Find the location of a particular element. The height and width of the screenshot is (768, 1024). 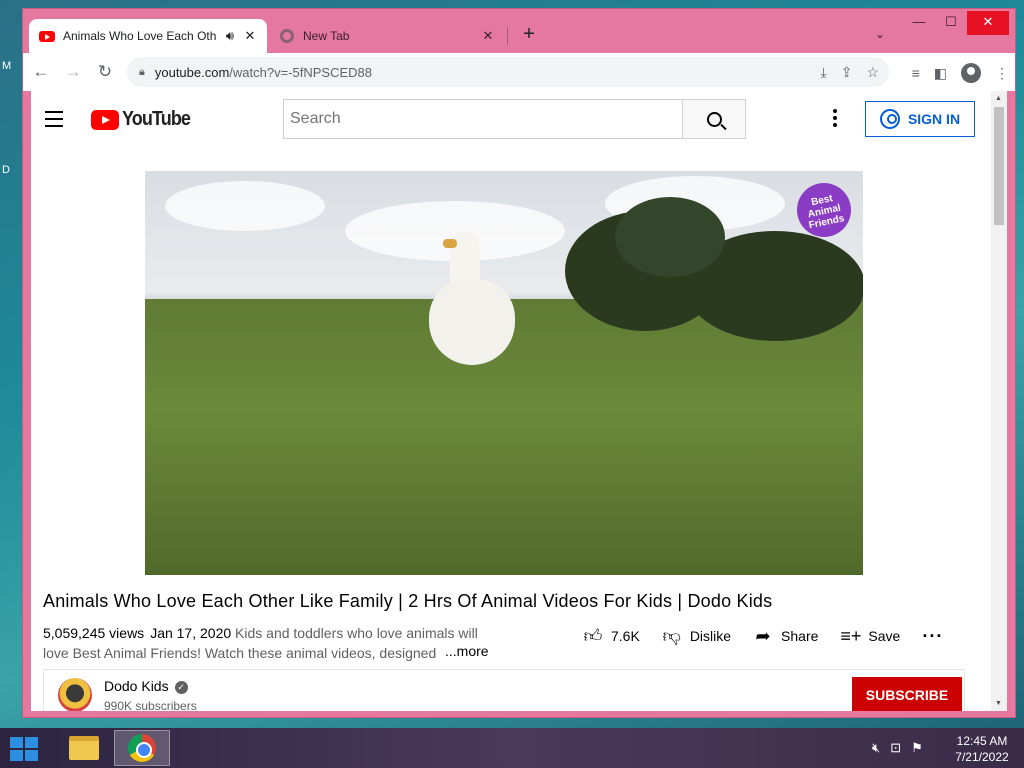

account-icon is located at coordinates (889, 119).